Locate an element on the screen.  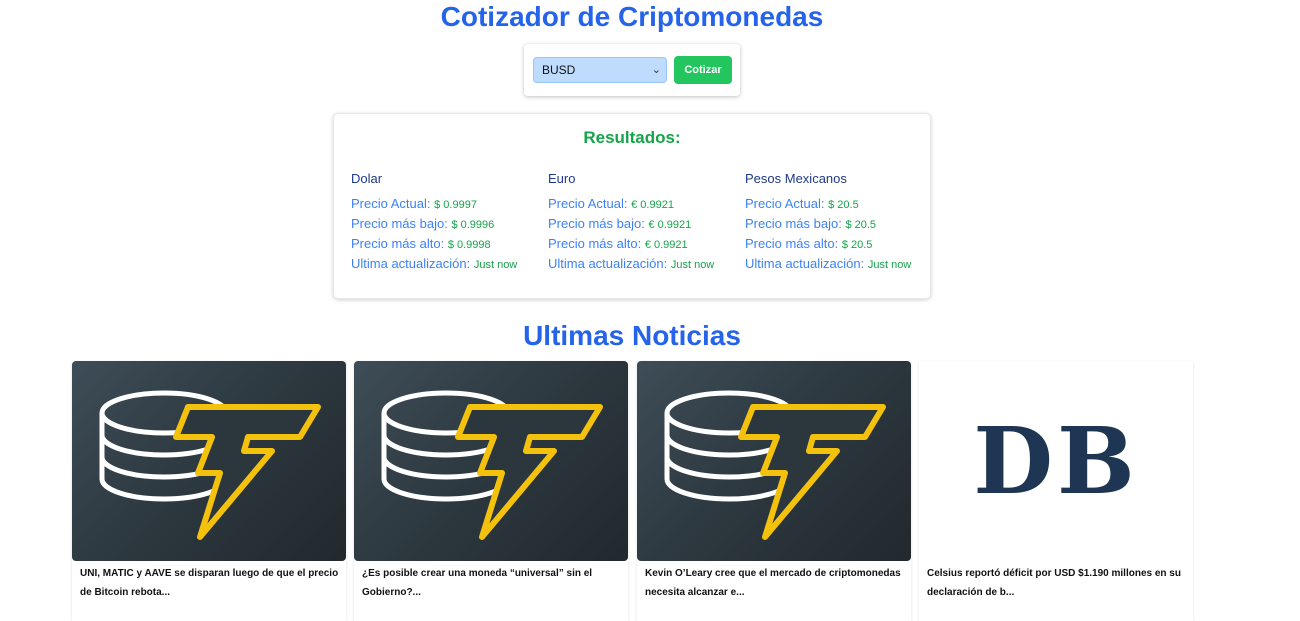
news-image: DB is located at coordinates (1056, 461).